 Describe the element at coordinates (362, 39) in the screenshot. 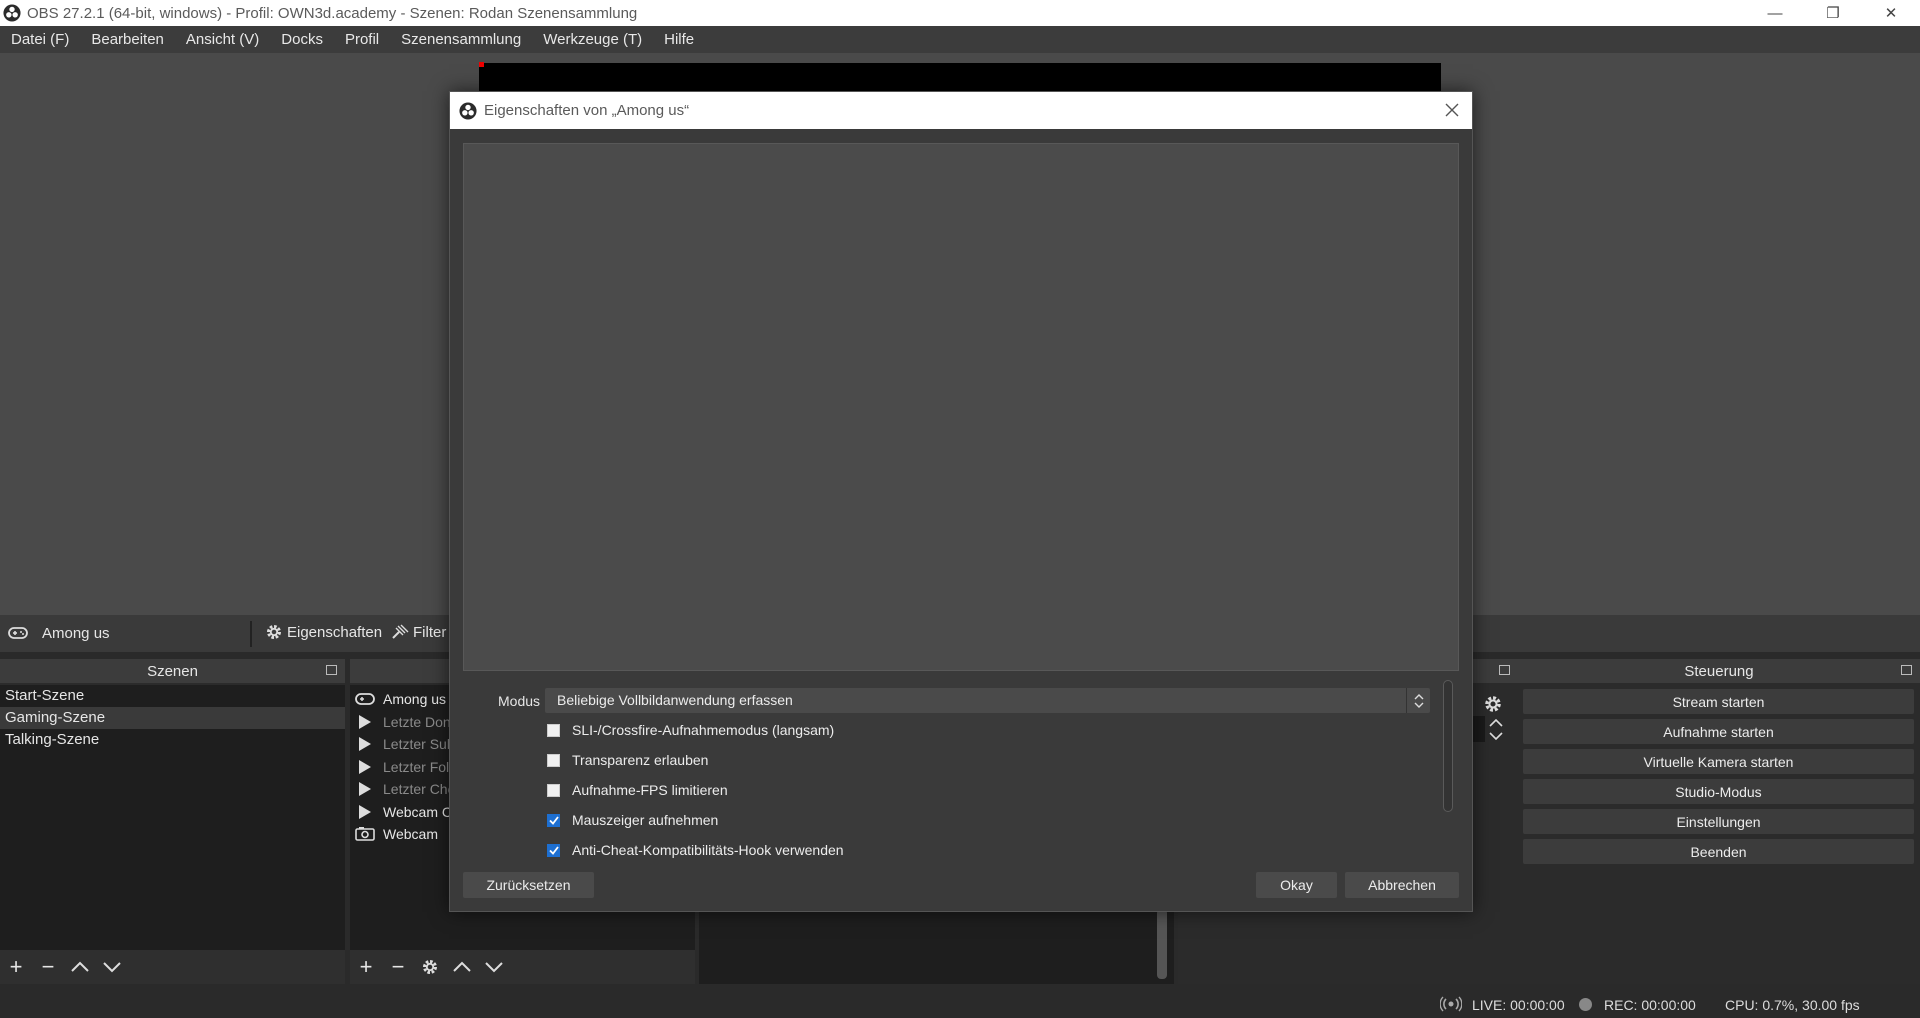

I see `menu-profile: Profil` at that location.